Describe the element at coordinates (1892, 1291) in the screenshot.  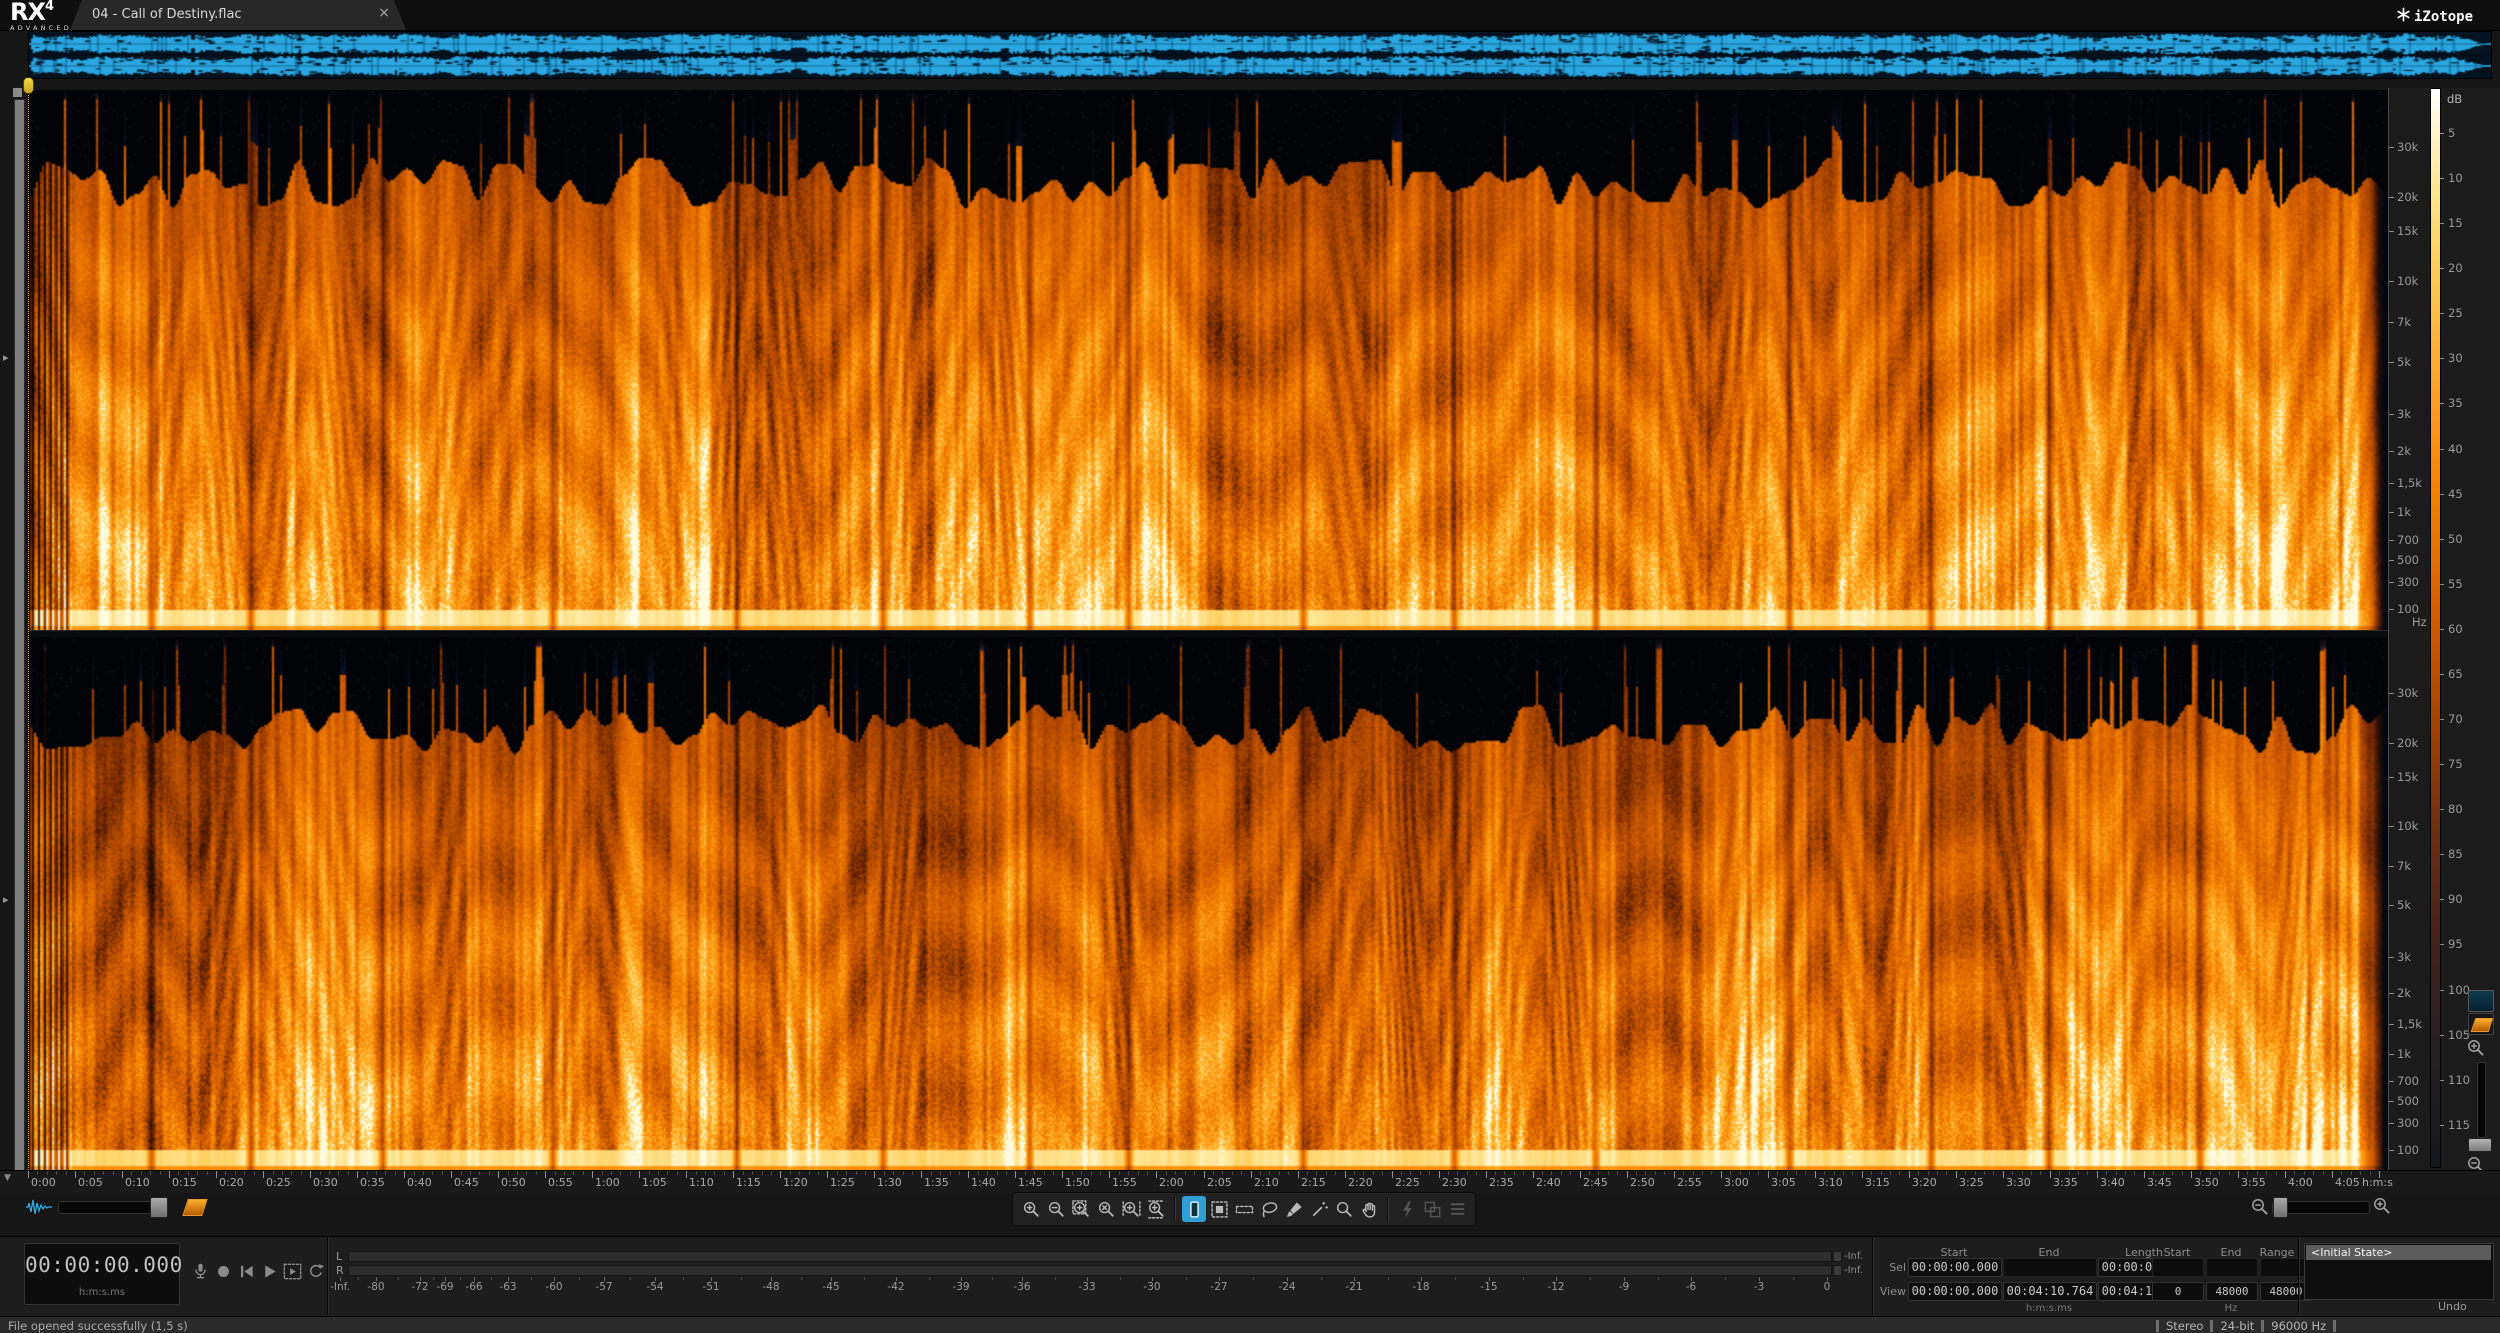
I see `view-row-label: View` at that location.